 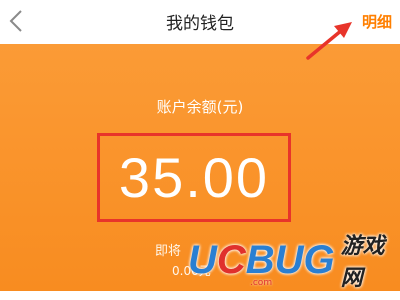 I want to click on balance-highlight-box: 35.00, so click(x=194, y=177).